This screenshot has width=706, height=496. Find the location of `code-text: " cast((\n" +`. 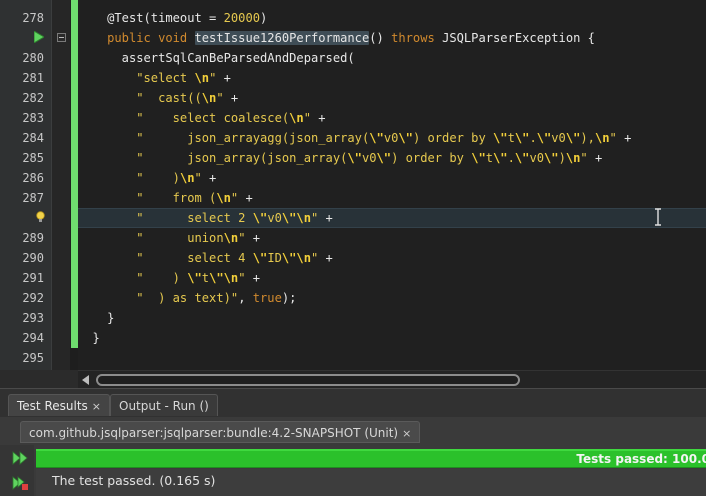

code-text: " cast((\n" + is located at coordinates (158, 98).